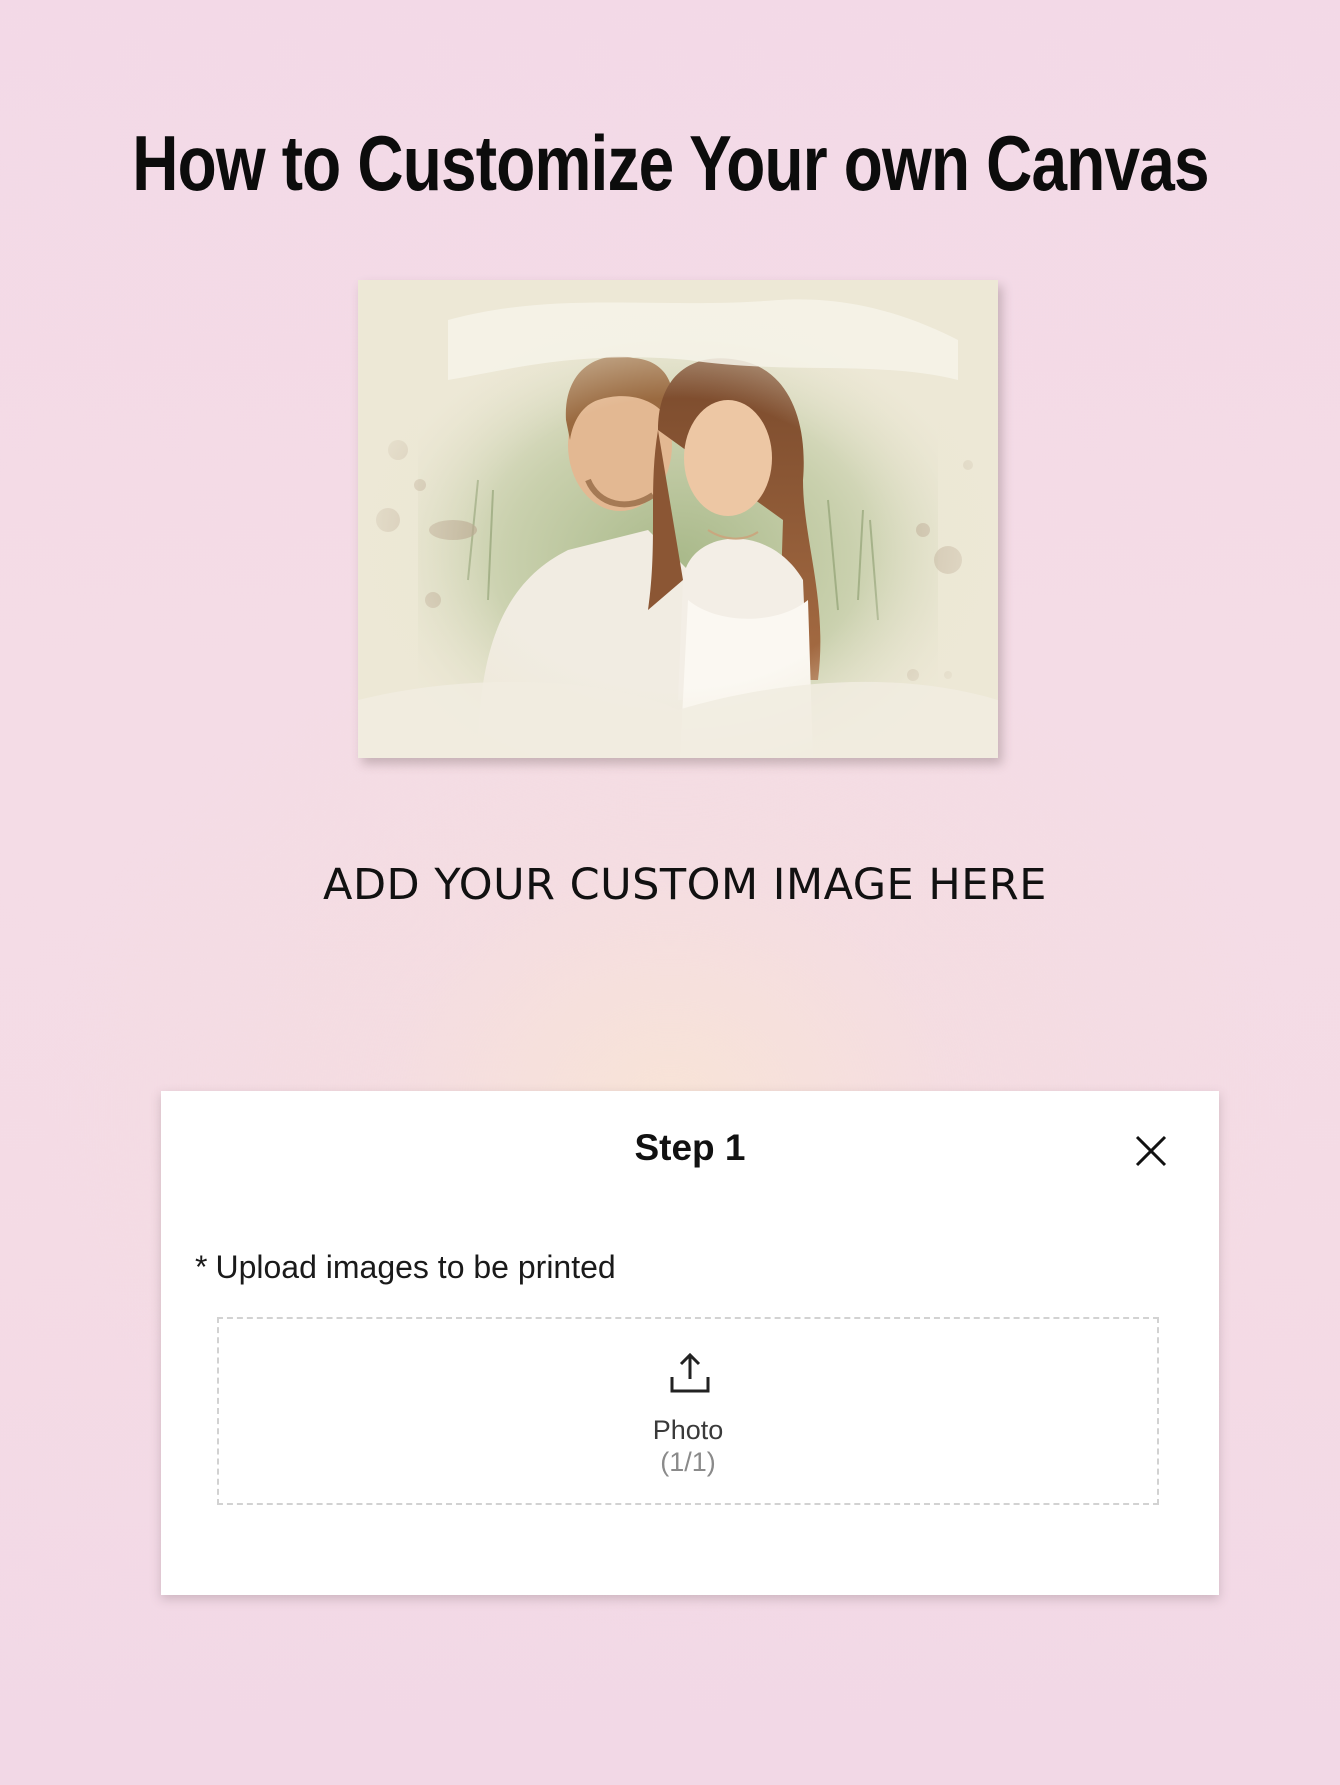 This screenshot has height=1785, width=1340. What do you see at coordinates (678, 519) in the screenshot?
I see `canvas-preview-image` at bounding box center [678, 519].